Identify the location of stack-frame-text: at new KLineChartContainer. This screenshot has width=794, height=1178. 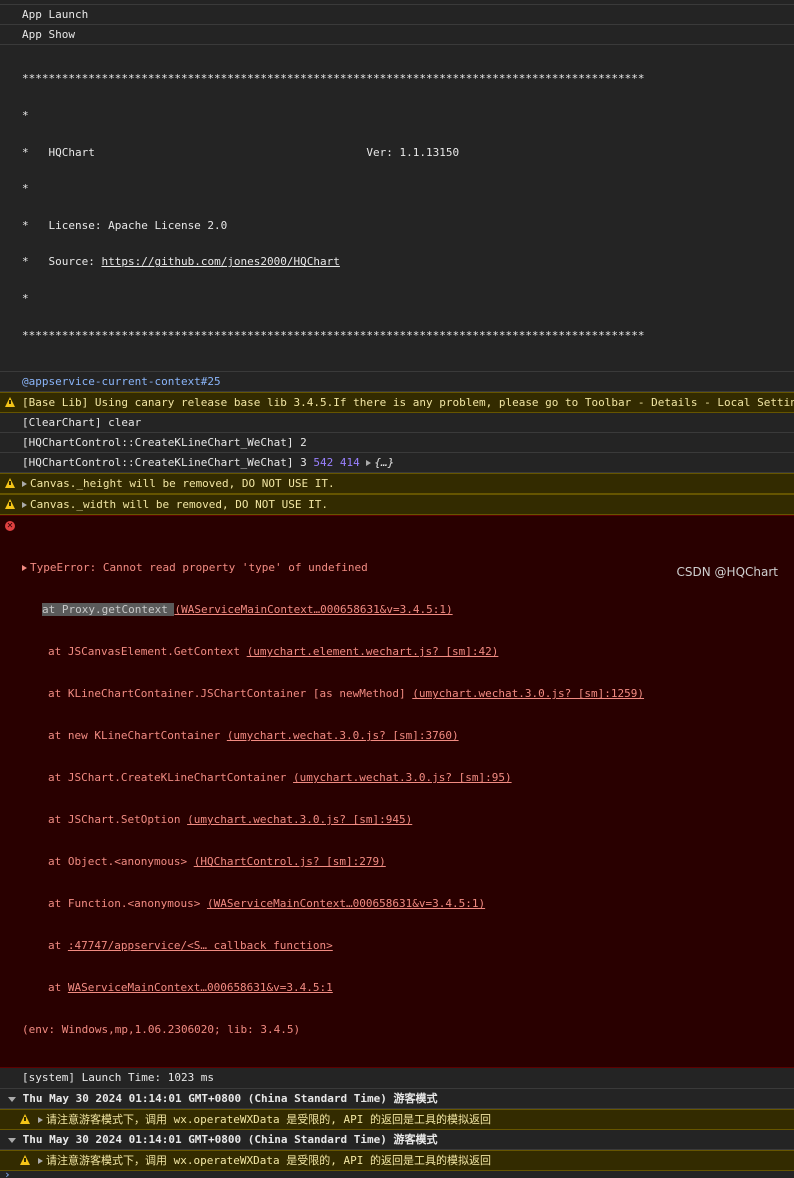
(137, 736).